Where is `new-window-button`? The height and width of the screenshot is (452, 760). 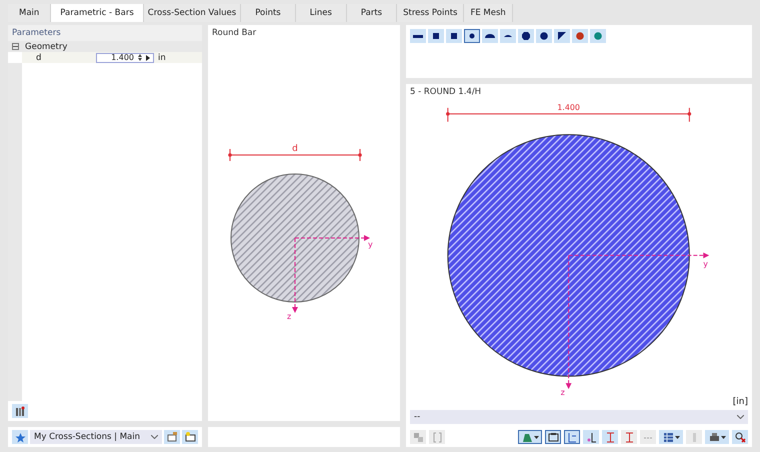
new-window-button is located at coordinates (190, 437).